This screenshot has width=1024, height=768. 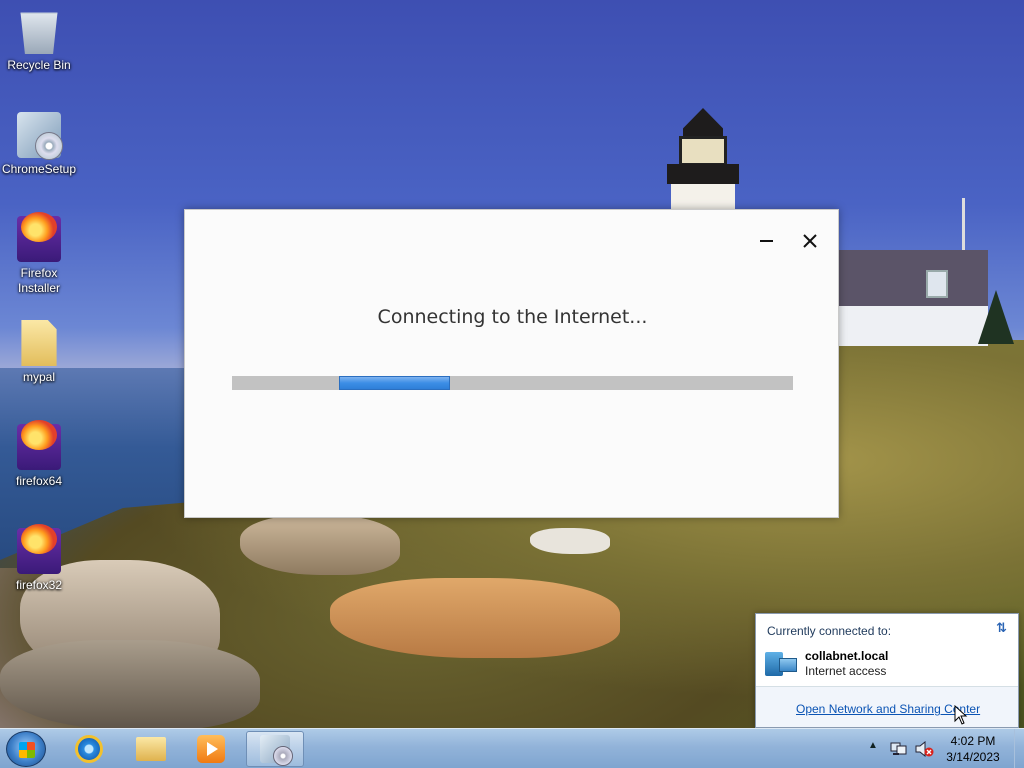 I want to click on desktop-icon-label: firefox32, so click(x=39, y=585).